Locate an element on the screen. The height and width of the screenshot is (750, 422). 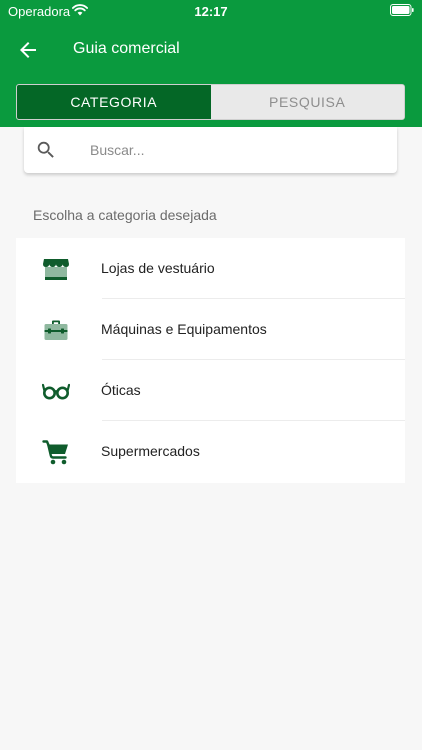
category-label: Óticas is located at coordinates (121, 390).